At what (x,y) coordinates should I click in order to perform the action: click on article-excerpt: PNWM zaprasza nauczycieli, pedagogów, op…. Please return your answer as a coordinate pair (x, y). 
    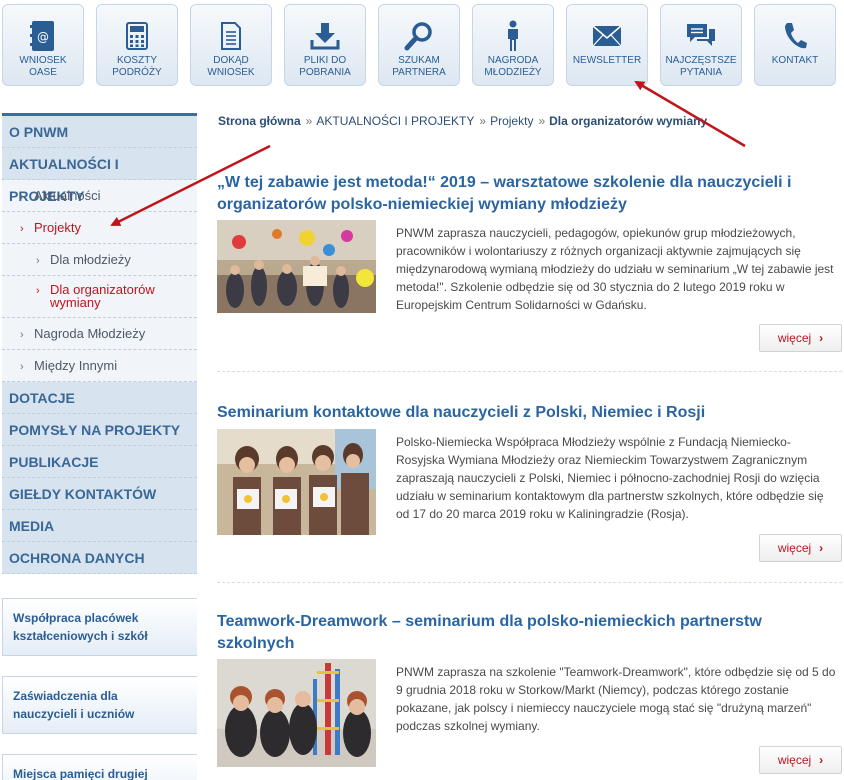
    Looking at the image, I should click on (615, 269).